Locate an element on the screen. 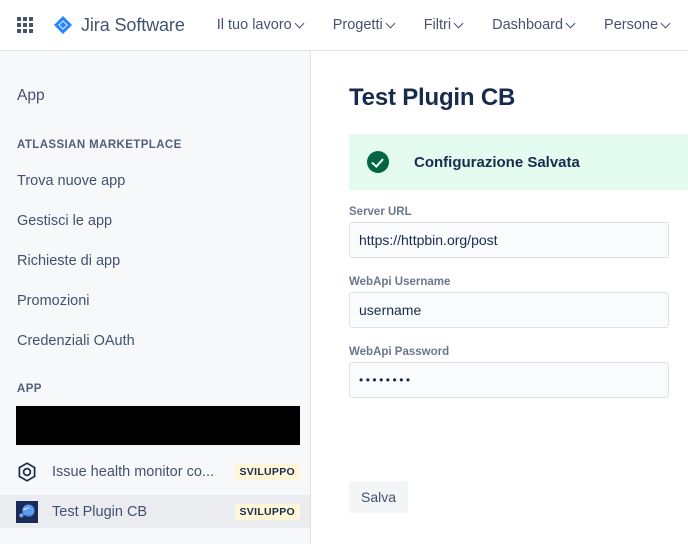 This screenshot has height=544, width=688. sidebar-item-credenziali-oauth: Credenziali OAuth is located at coordinates (155, 341).